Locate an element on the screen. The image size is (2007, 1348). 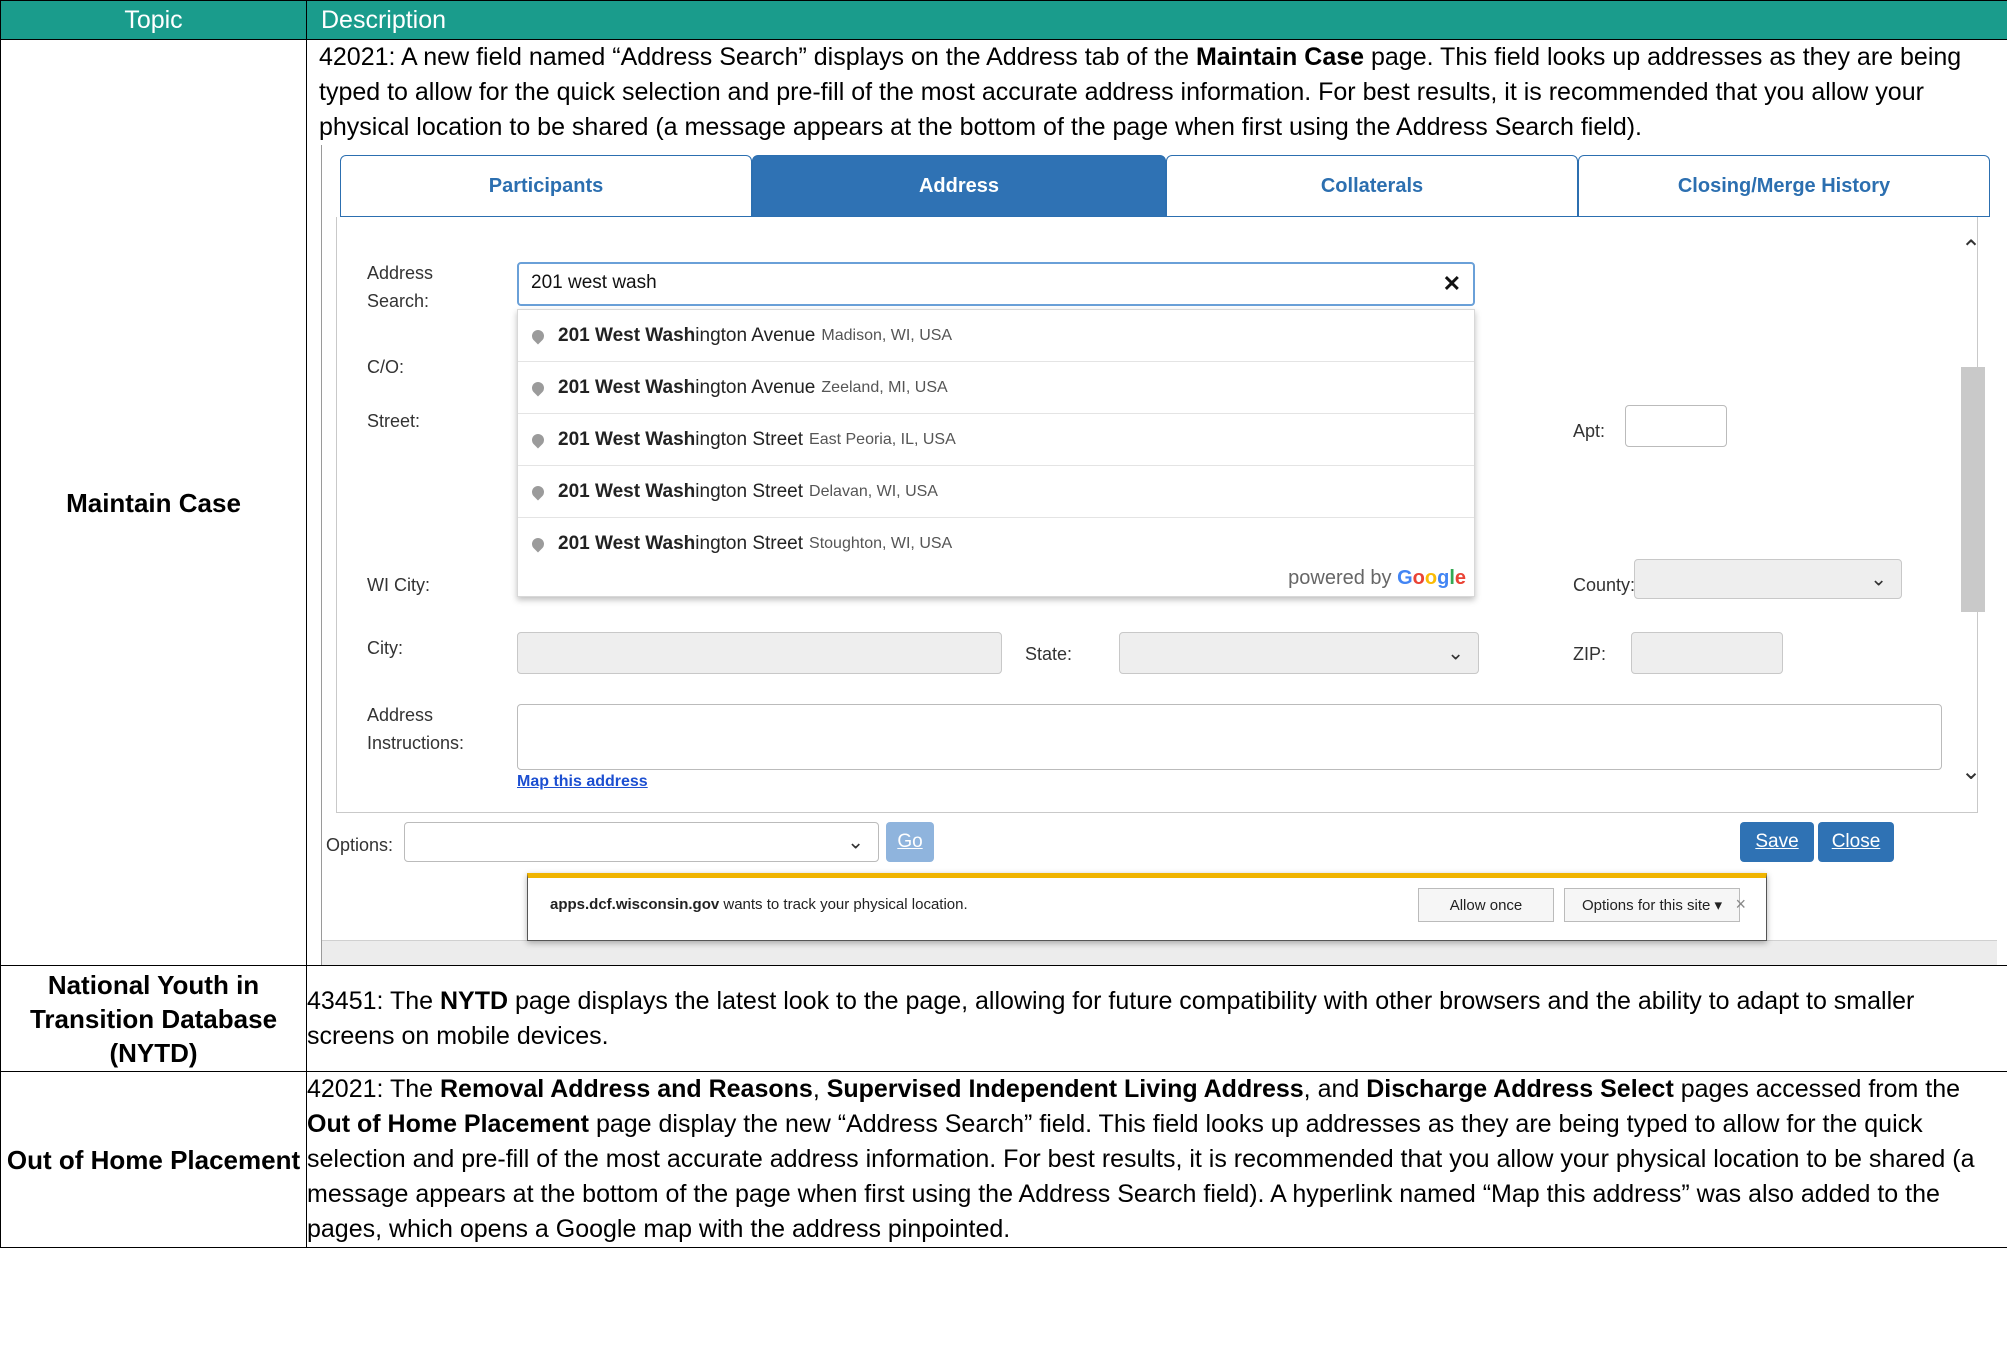
county-label: County: is located at coordinates (1604, 585).